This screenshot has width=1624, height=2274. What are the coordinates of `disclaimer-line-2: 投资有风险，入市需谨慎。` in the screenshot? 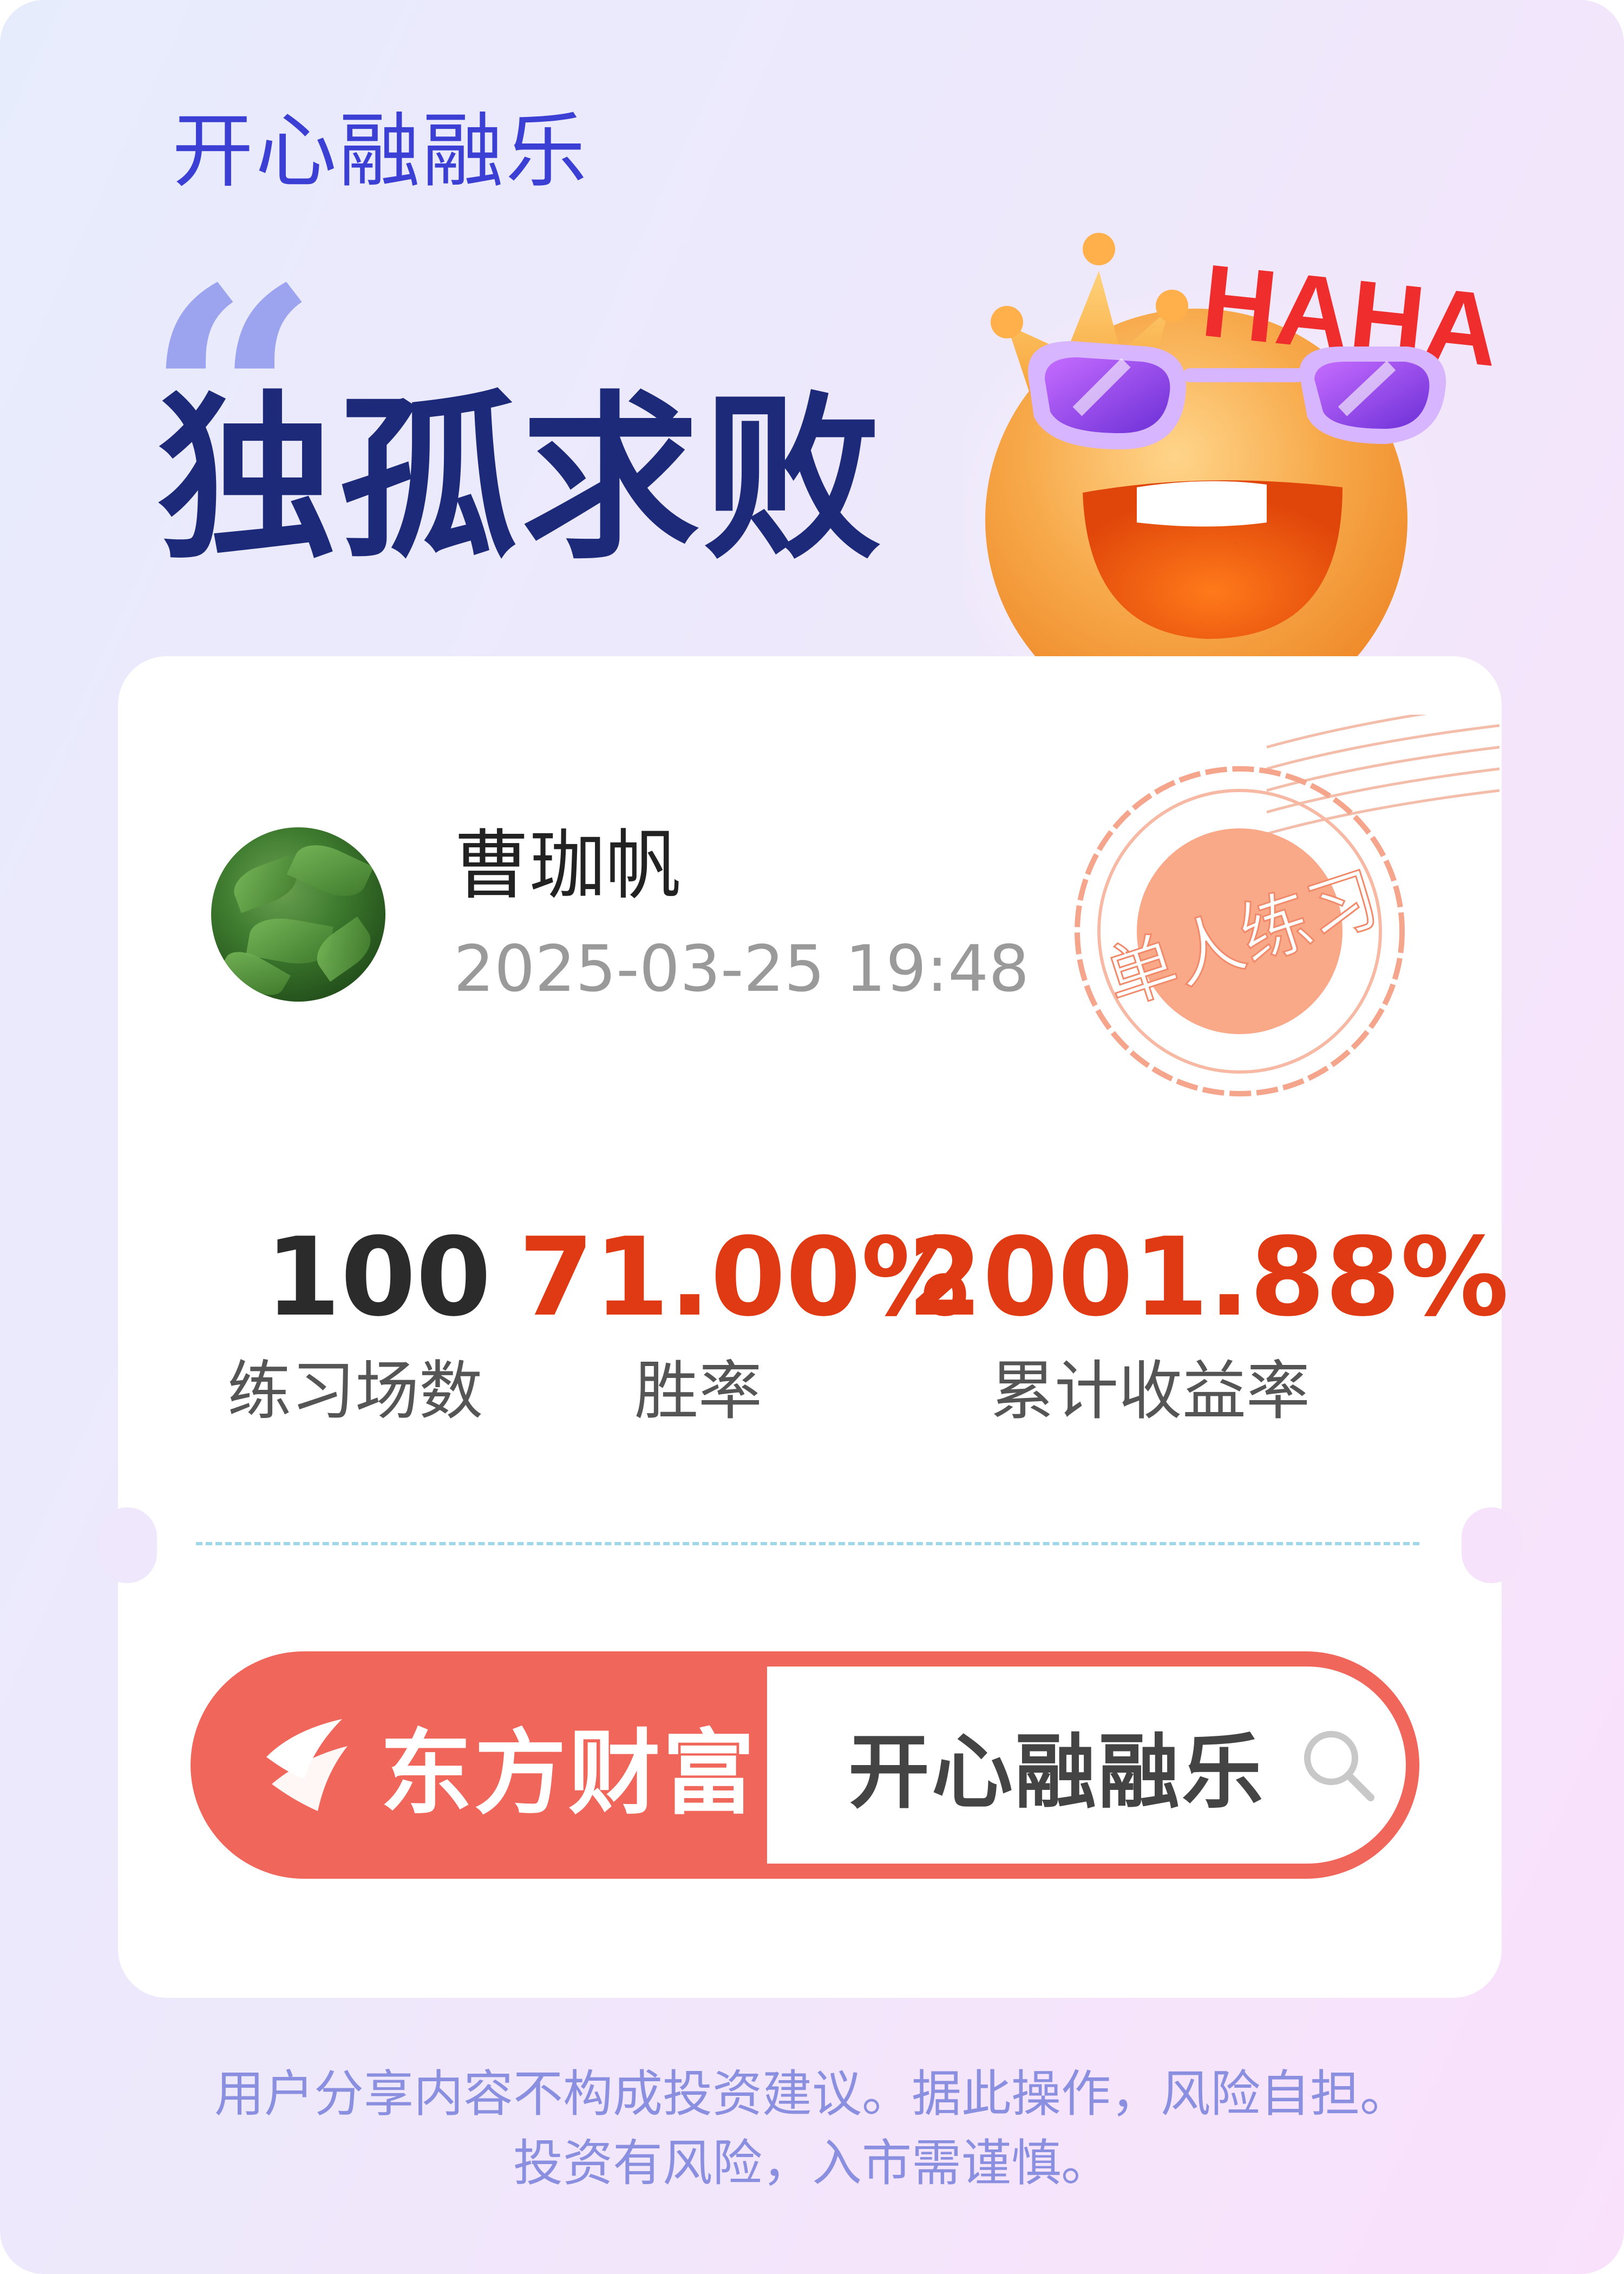 It's located at (812, 2163).